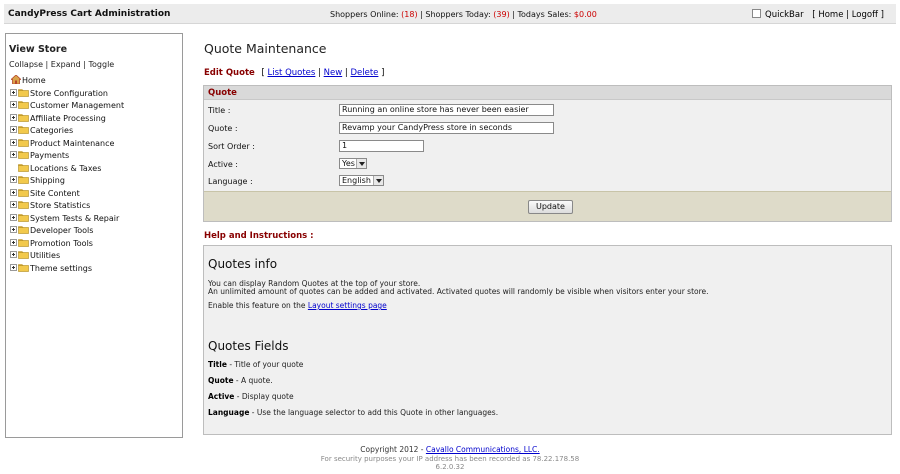 The width and height of the screenshot is (900, 474). What do you see at coordinates (348, 163) in the screenshot?
I see `active-select-value: Yes` at bounding box center [348, 163].